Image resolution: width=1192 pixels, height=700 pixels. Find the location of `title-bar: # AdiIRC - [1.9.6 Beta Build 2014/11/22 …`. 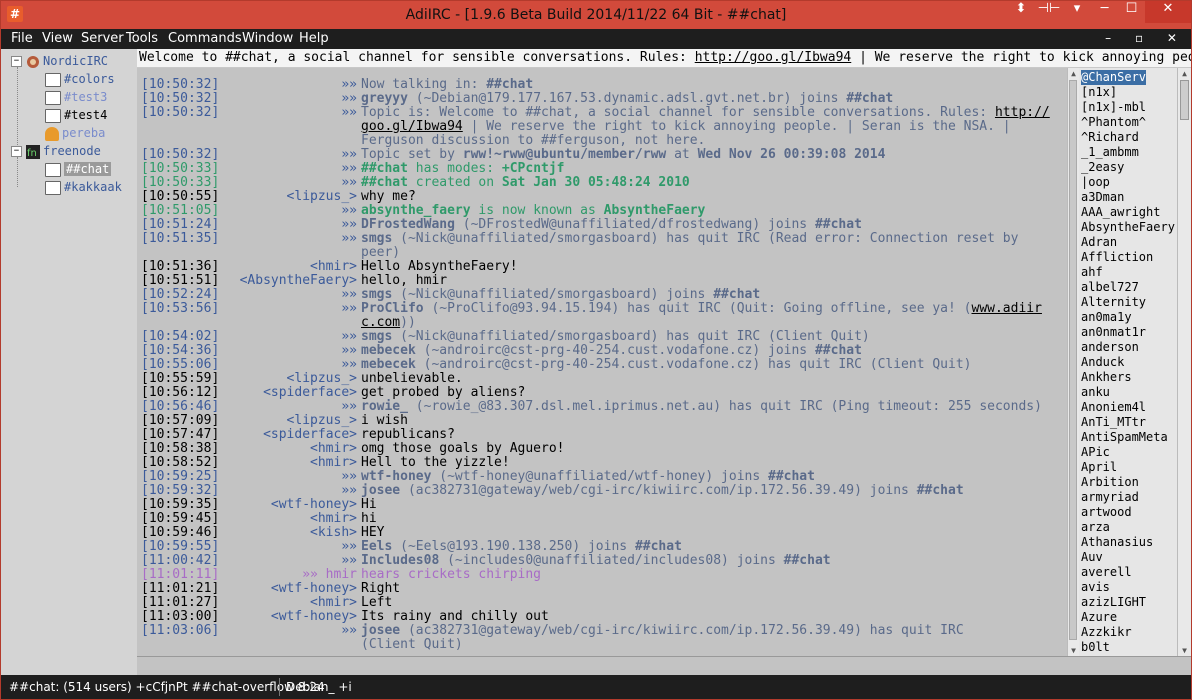

title-bar: # AdiIRC - [1.9.6 Beta Build 2014/11/22 … is located at coordinates (596, 15).